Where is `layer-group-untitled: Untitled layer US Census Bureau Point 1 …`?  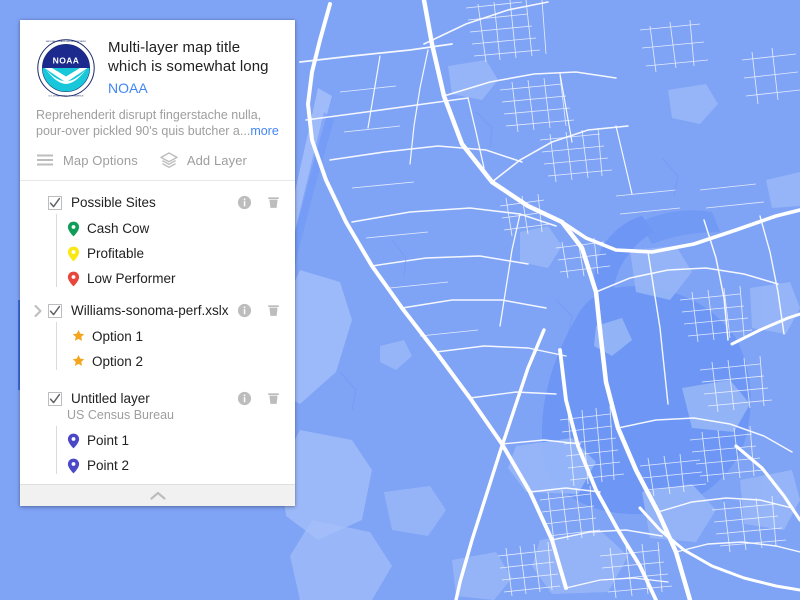
layer-group-untitled: Untitled layer US Census Bureau Point 1 … is located at coordinates (157, 431).